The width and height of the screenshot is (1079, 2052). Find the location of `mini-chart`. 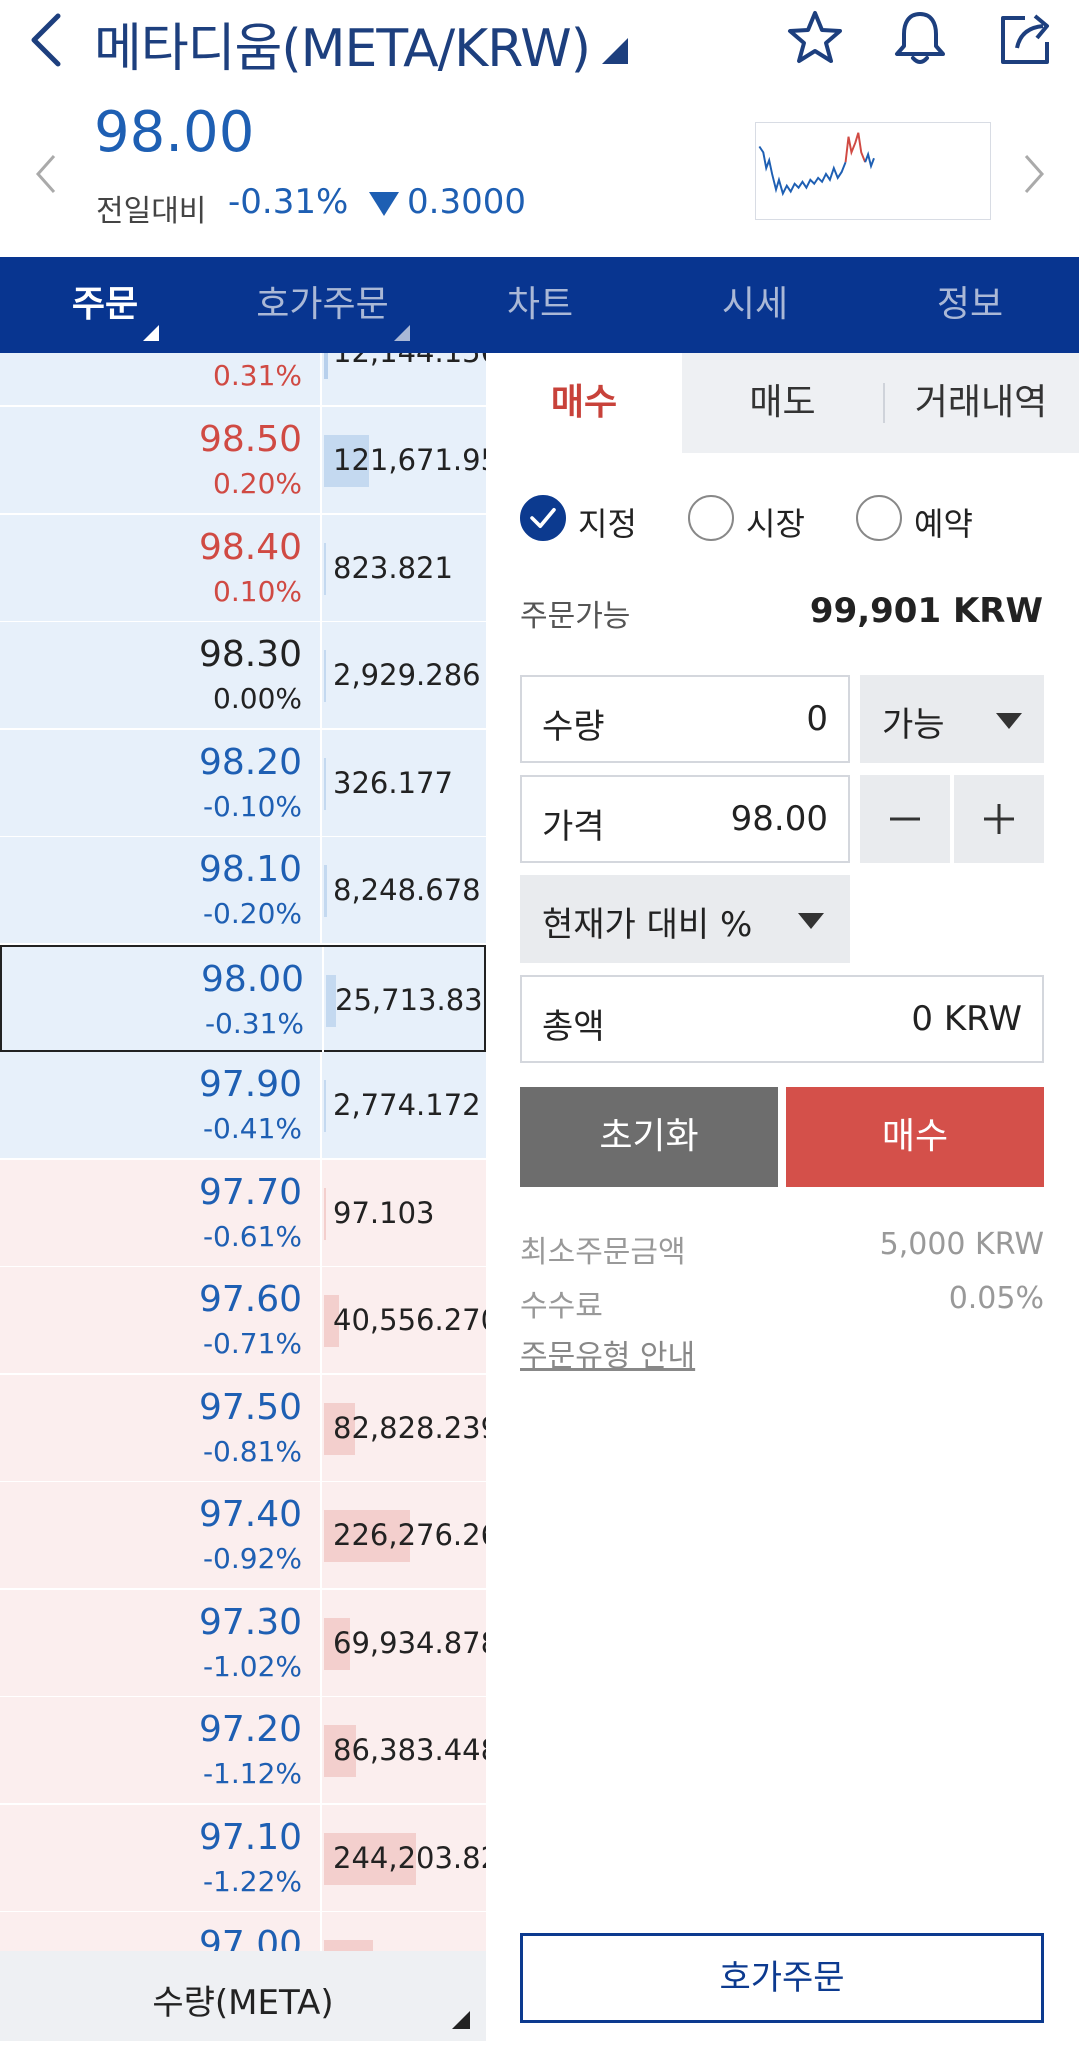

mini-chart is located at coordinates (873, 171).